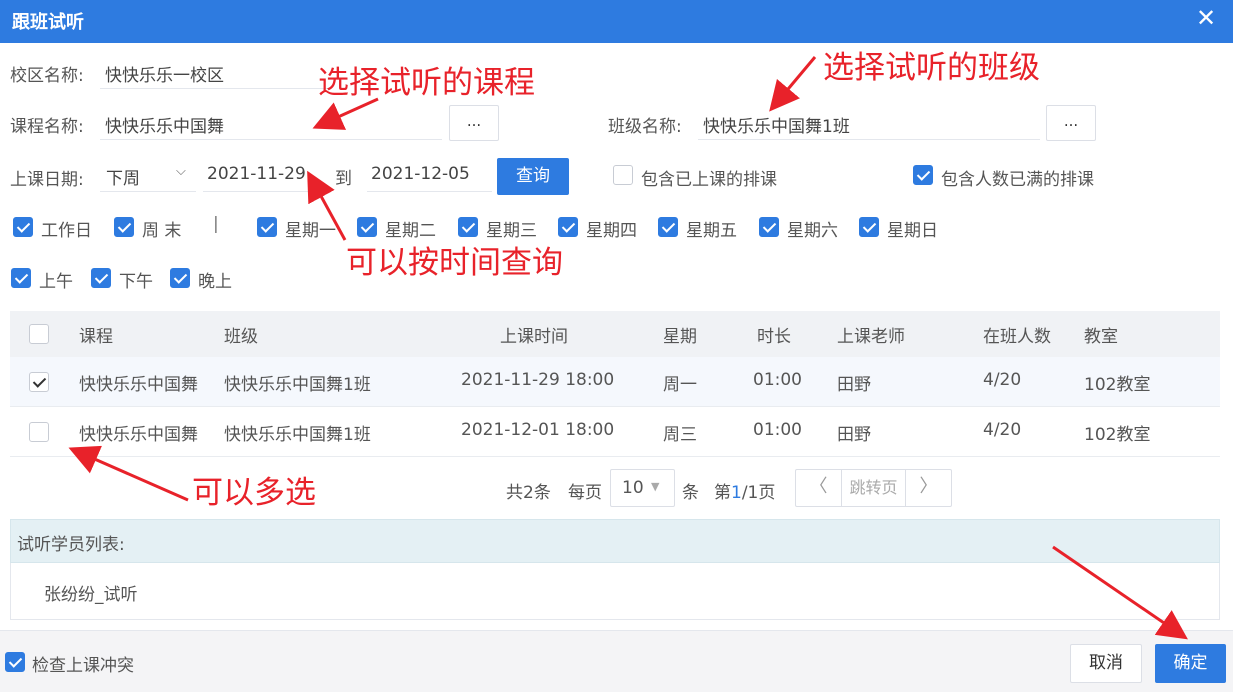  What do you see at coordinates (1120, 592) in the screenshot?
I see `arrow-ok` at bounding box center [1120, 592].